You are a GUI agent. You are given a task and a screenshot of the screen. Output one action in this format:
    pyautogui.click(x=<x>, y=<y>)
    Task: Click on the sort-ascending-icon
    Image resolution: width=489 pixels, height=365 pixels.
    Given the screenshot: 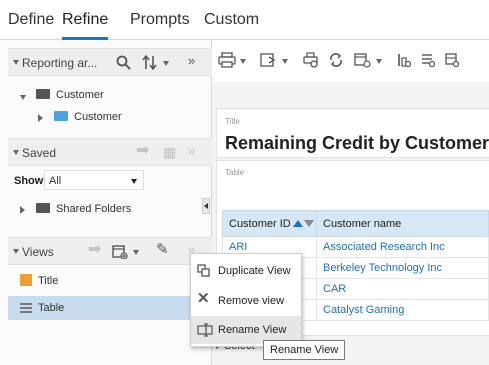 What is the action you would take?
    pyautogui.click(x=297, y=224)
    